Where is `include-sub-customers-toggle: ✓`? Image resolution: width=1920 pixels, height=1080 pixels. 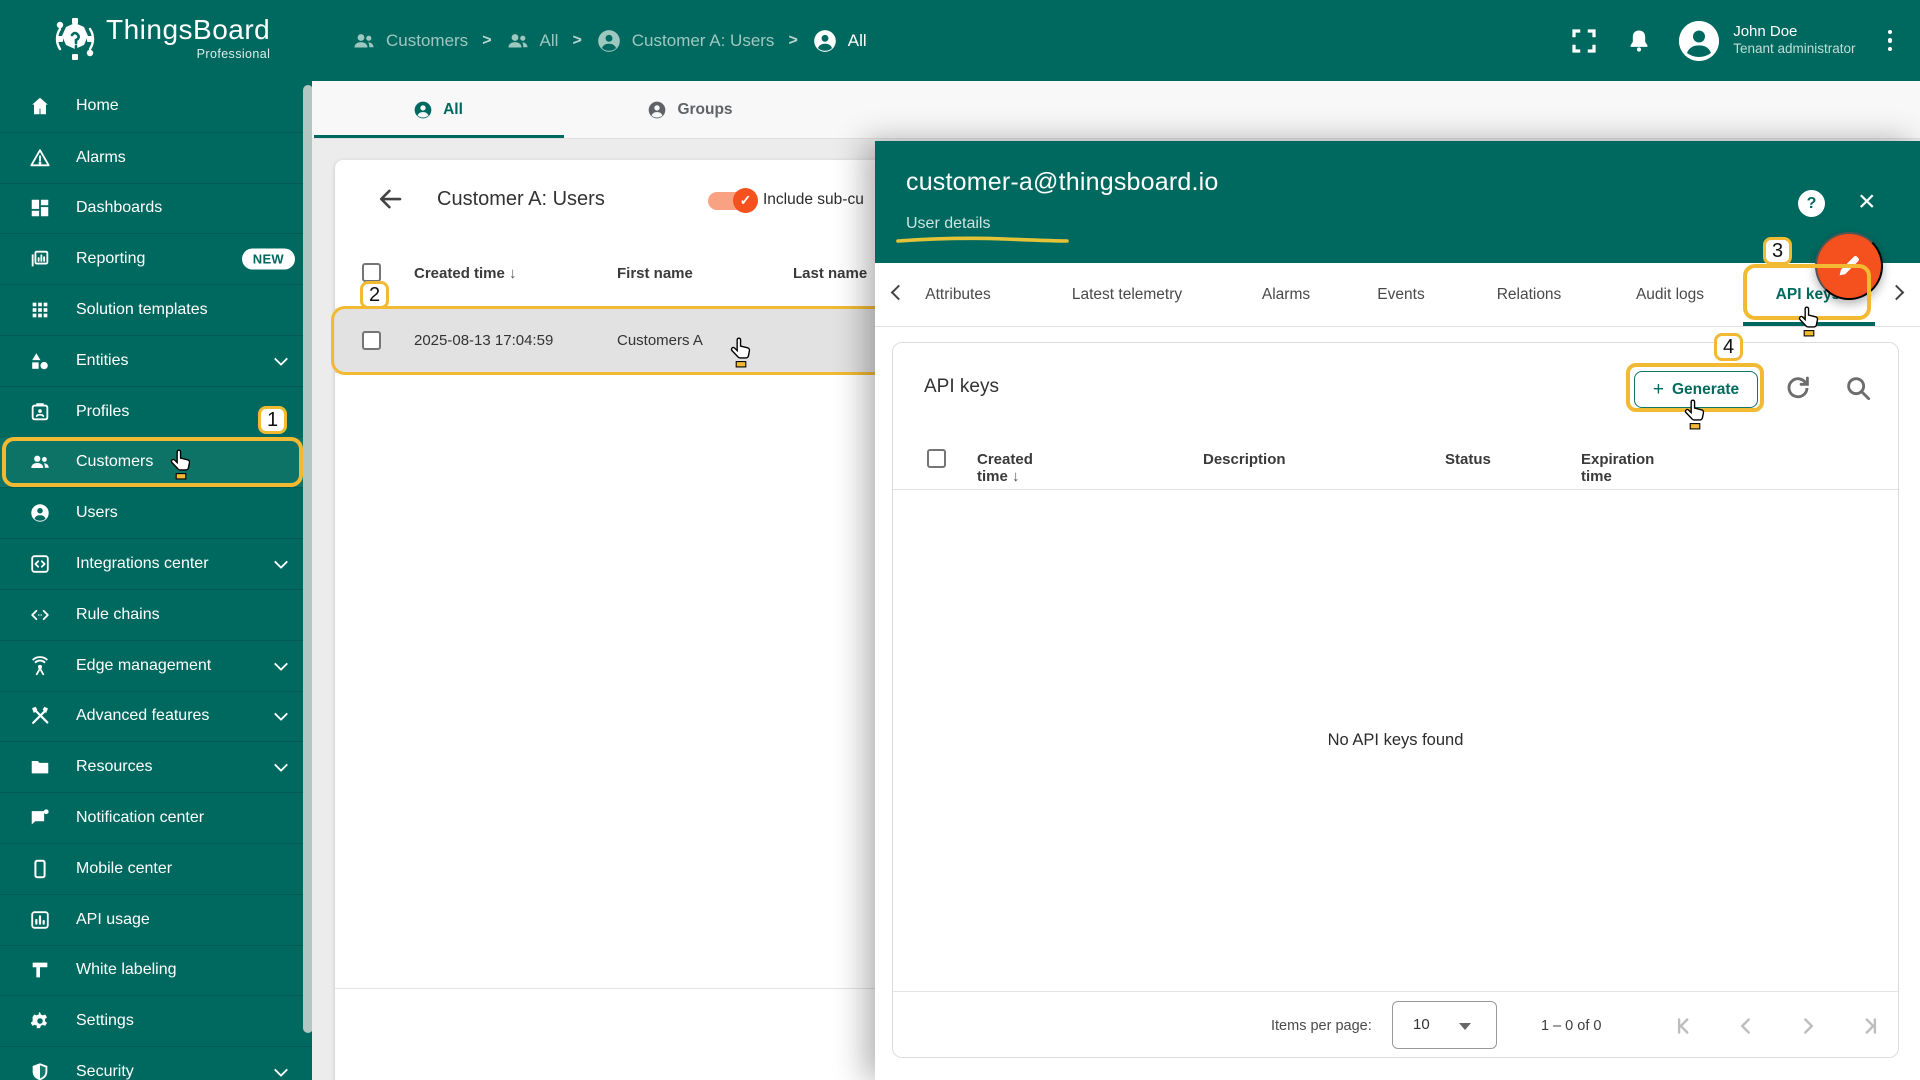 include-sub-customers-toggle: ✓ is located at coordinates (733, 200).